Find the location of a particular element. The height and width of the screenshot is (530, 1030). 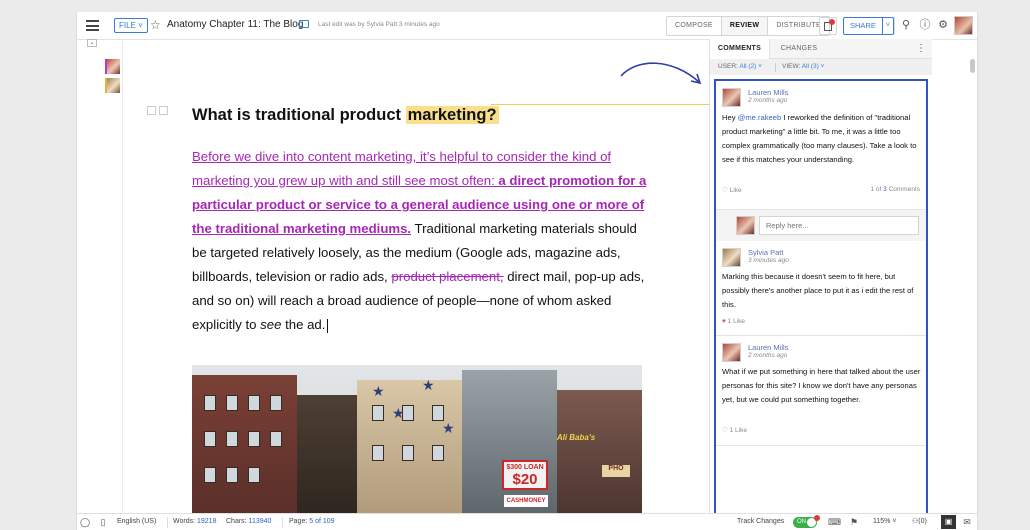

emphasis-text: see is located at coordinates (271, 324).